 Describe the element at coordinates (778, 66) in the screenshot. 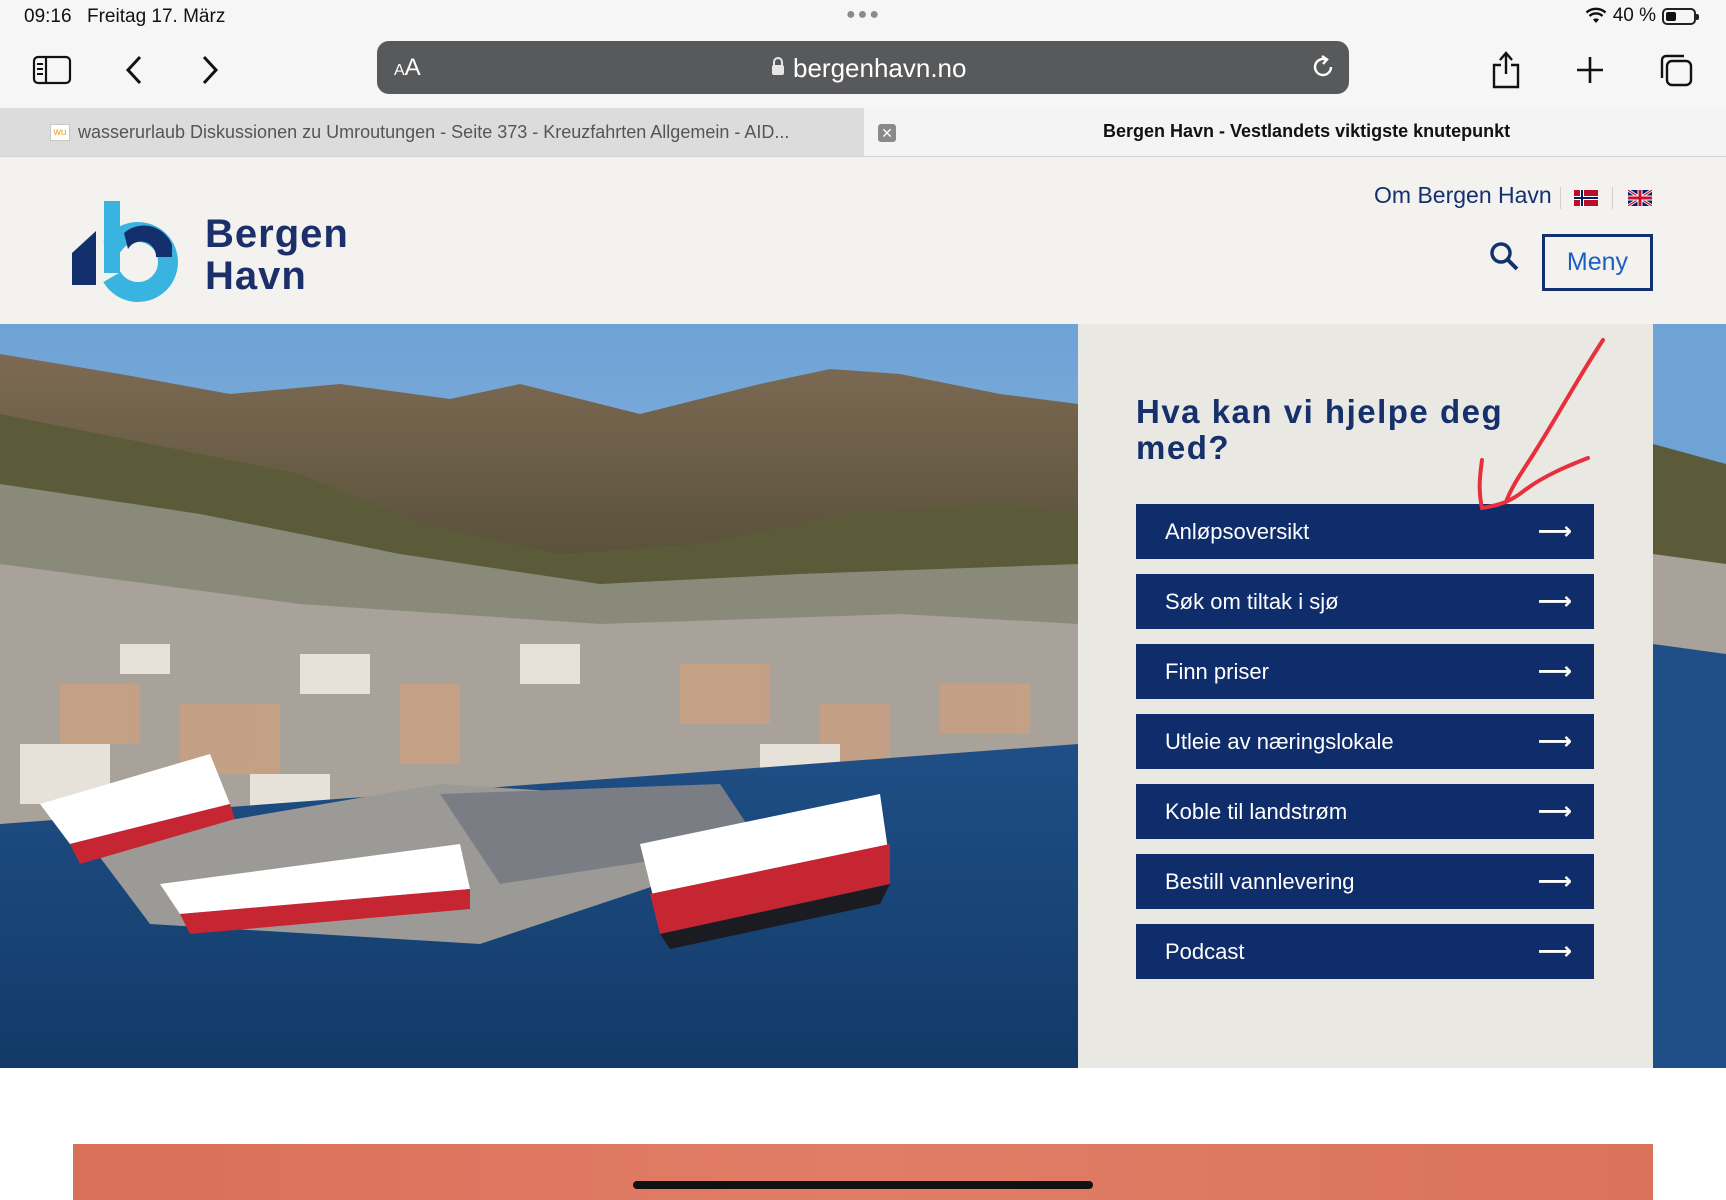

I see `lock-icon` at that location.